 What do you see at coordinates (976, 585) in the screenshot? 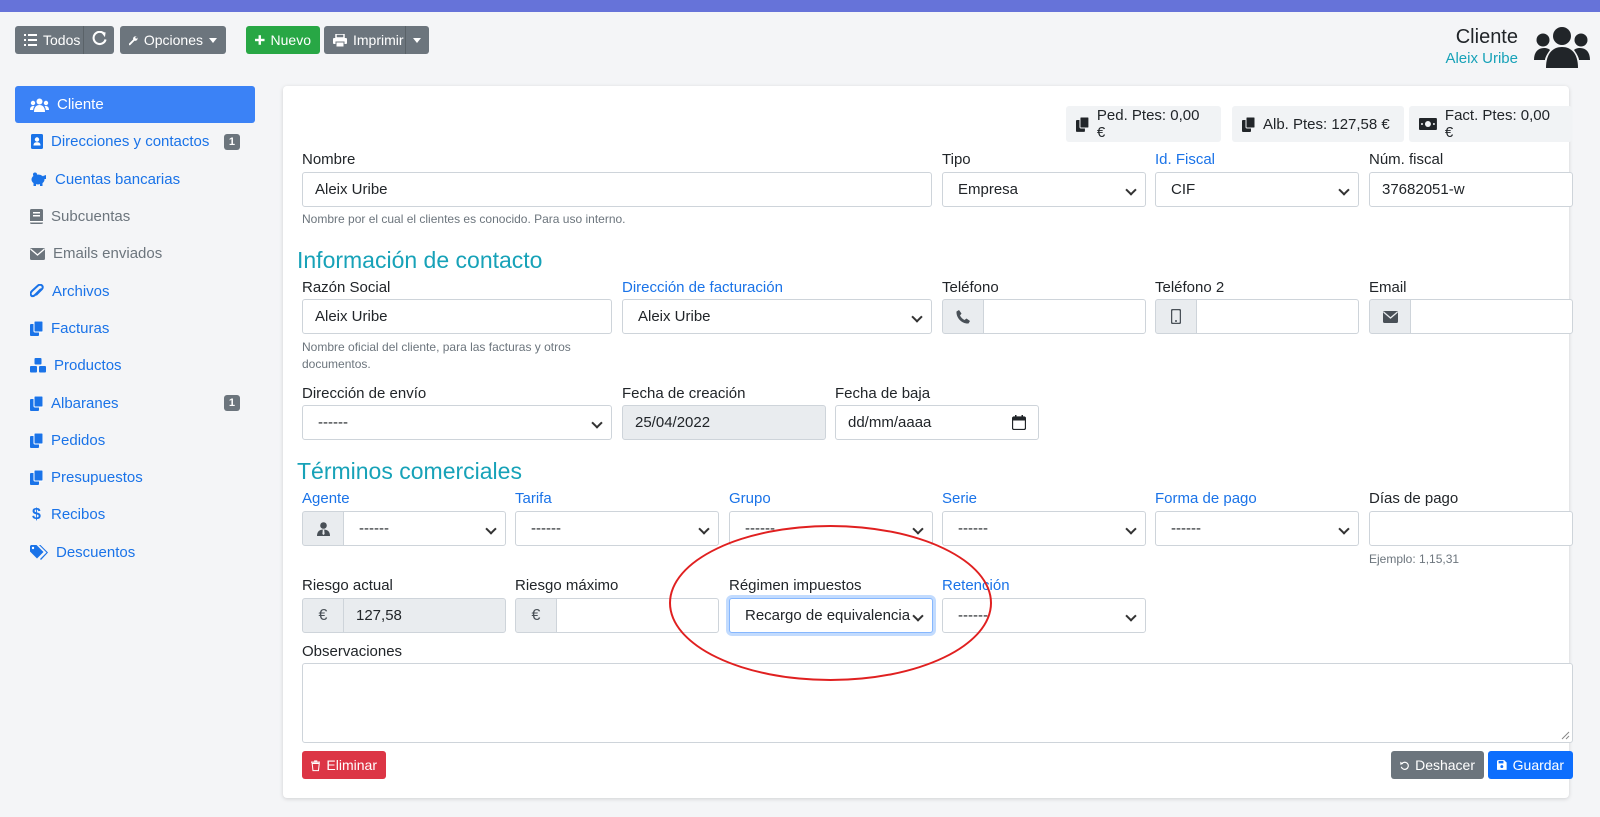
I see `retencion-label-link: Retención` at bounding box center [976, 585].